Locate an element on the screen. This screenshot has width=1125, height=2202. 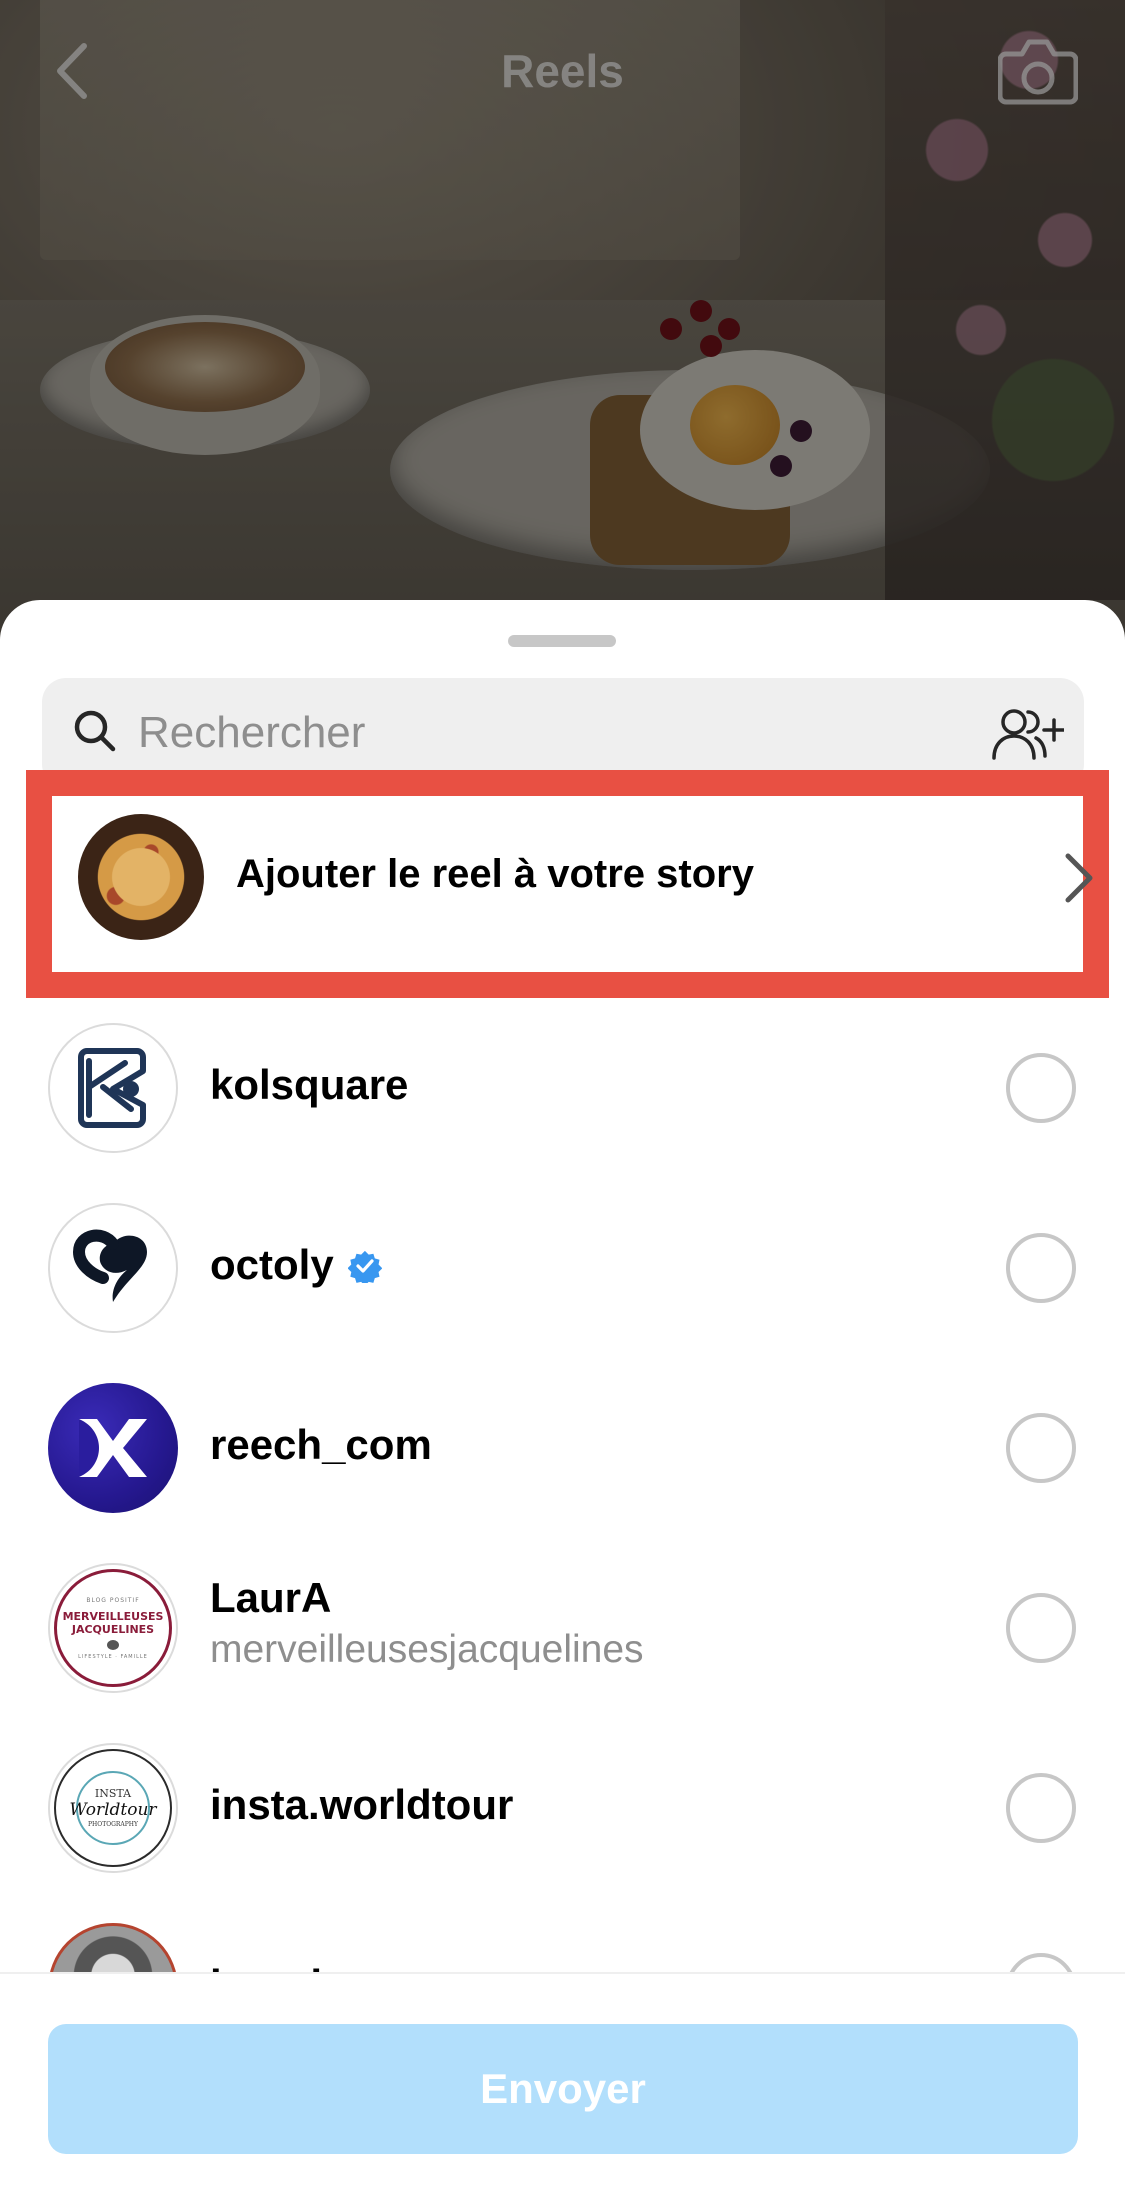
avatar-reech is located at coordinates (113, 1448).